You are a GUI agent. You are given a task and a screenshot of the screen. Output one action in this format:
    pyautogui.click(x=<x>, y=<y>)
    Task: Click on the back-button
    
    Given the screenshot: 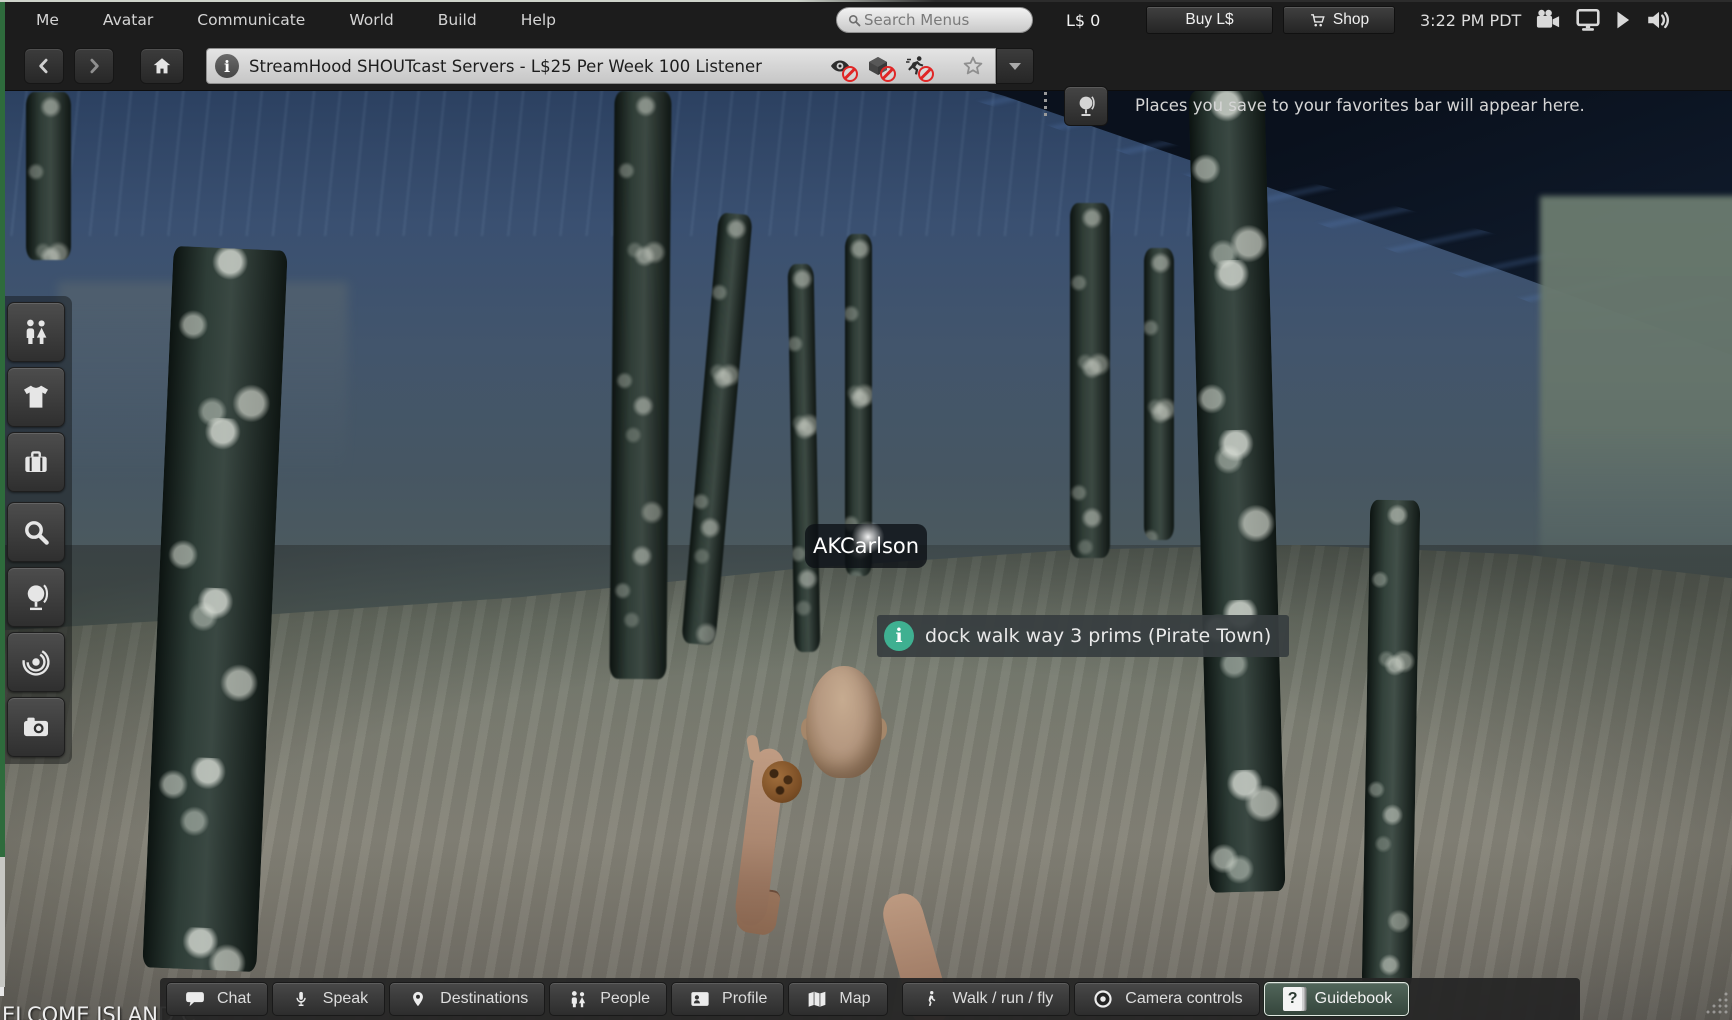 What is the action you would take?
    pyautogui.click(x=44, y=66)
    